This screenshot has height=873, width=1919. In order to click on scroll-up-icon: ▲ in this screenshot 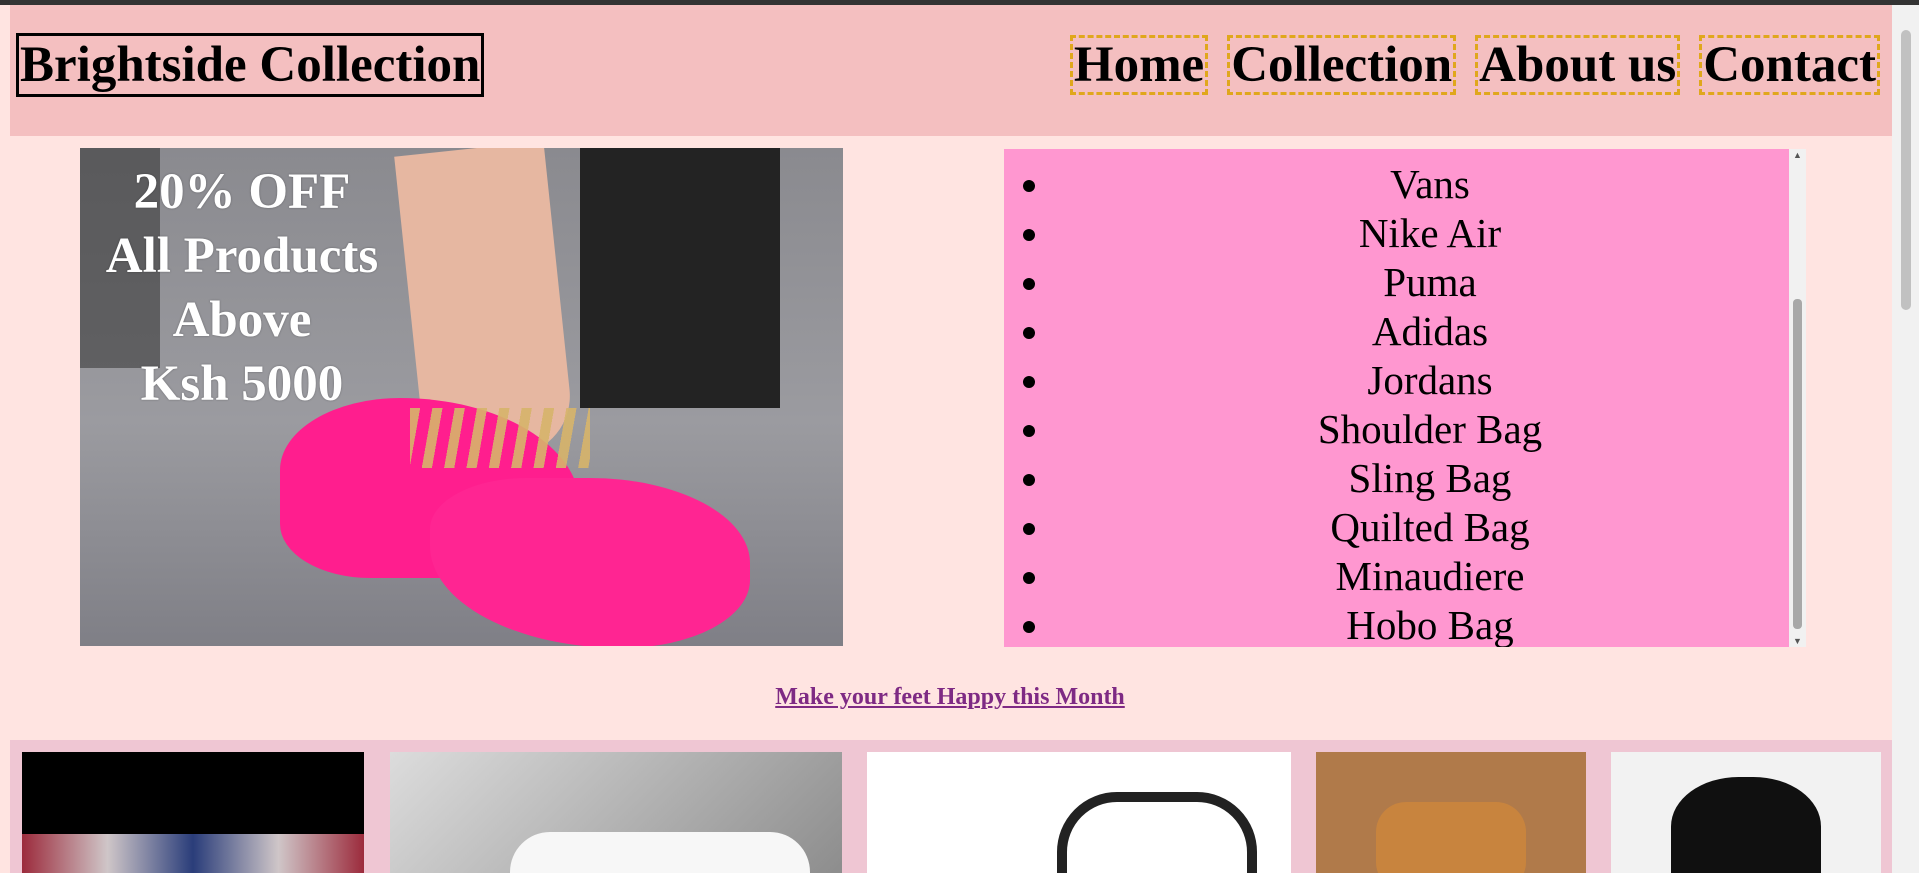, I will do `click(1797, 155)`.